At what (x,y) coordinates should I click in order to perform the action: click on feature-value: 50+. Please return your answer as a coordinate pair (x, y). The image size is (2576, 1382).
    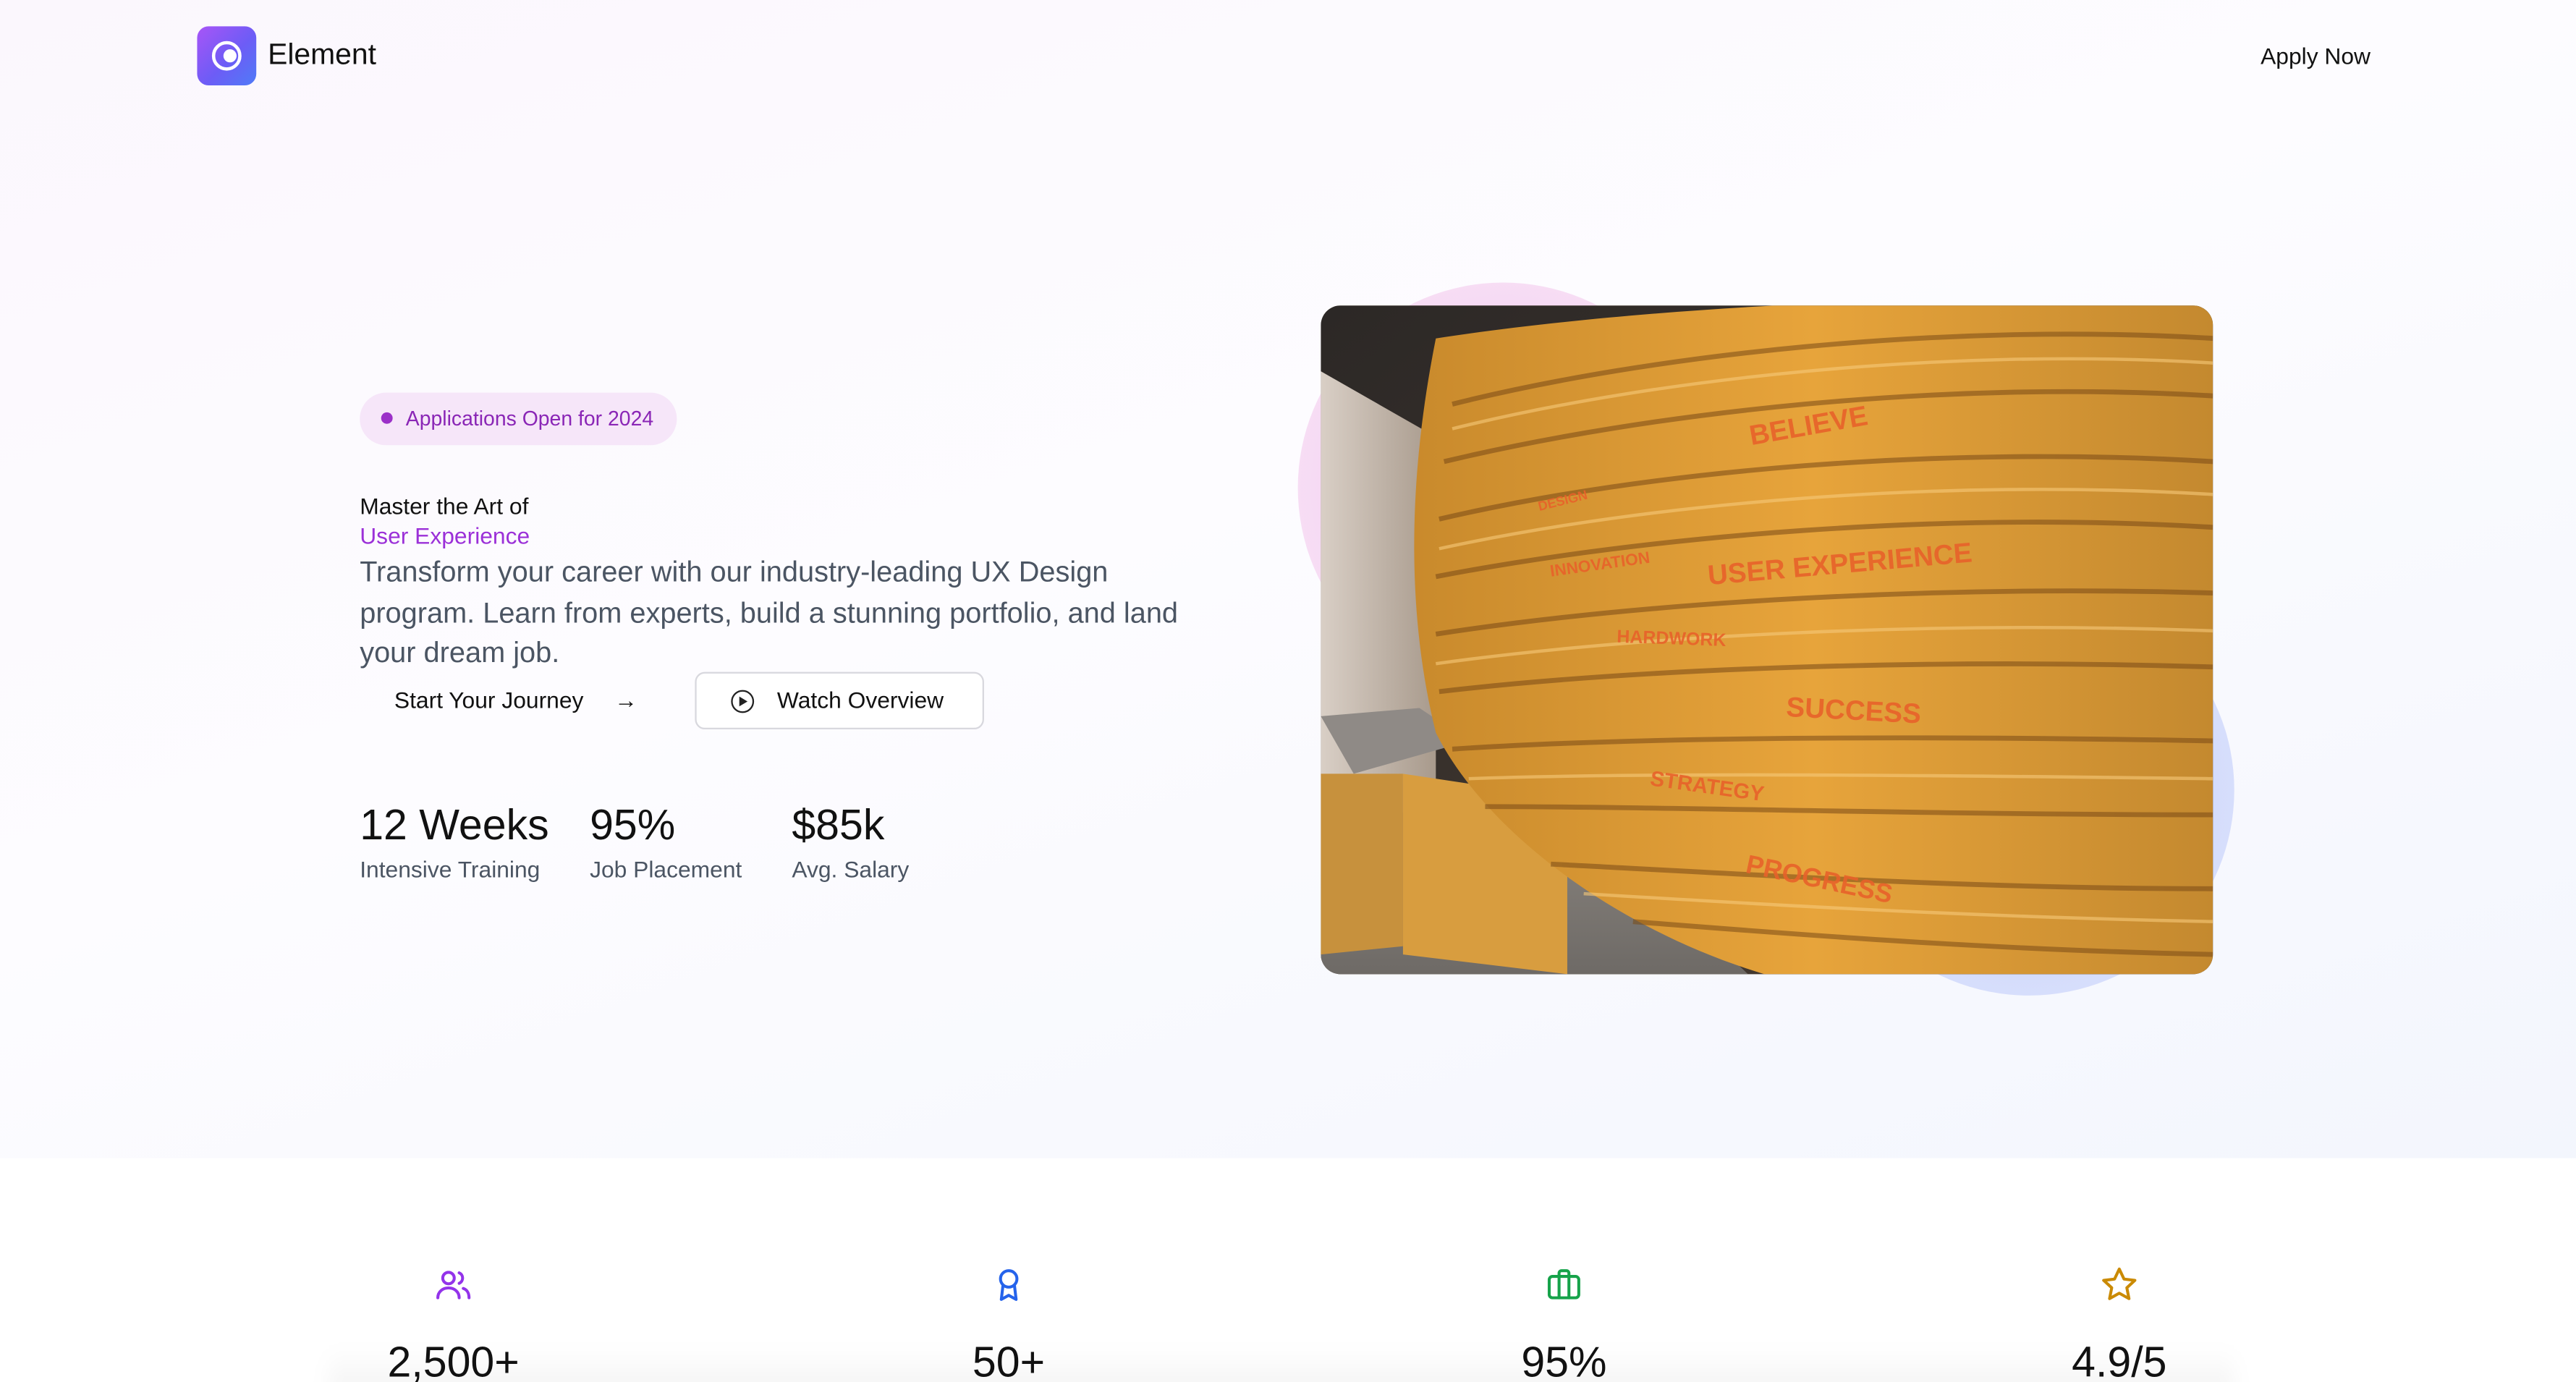
    Looking at the image, I should click on (1009, 1359).